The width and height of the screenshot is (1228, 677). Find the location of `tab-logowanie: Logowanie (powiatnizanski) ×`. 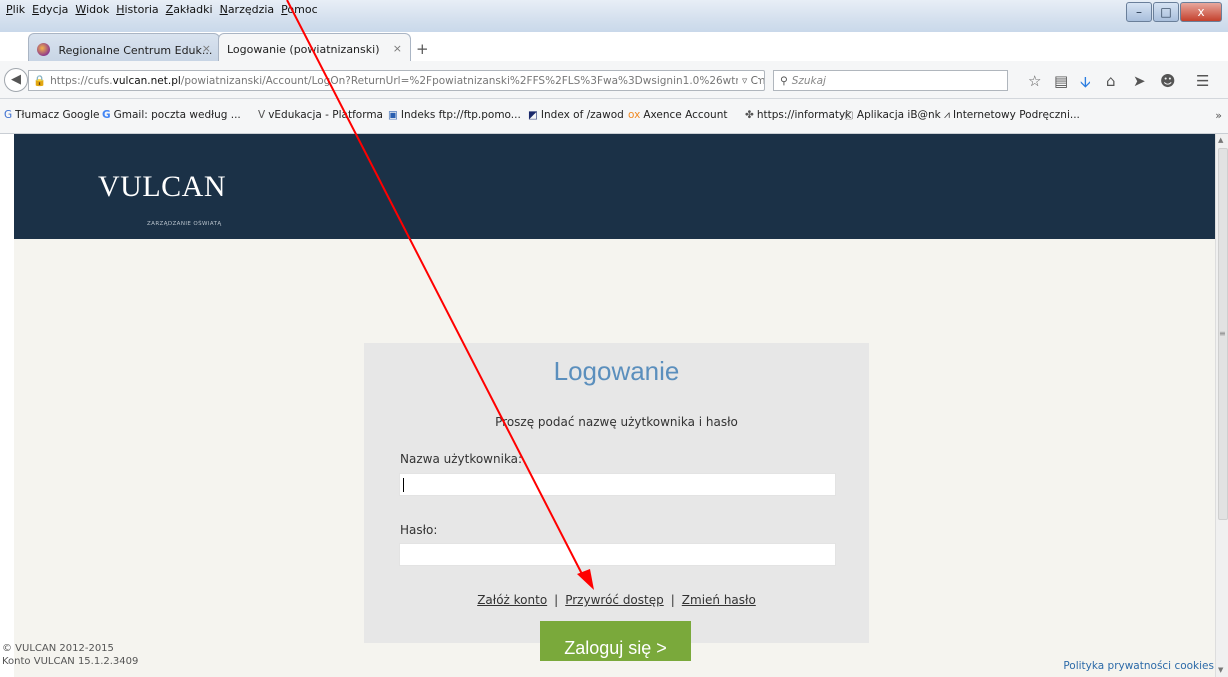

tab-logowanie: Logowanie (powiatnizanski) × is located at coordinates (314, 47).